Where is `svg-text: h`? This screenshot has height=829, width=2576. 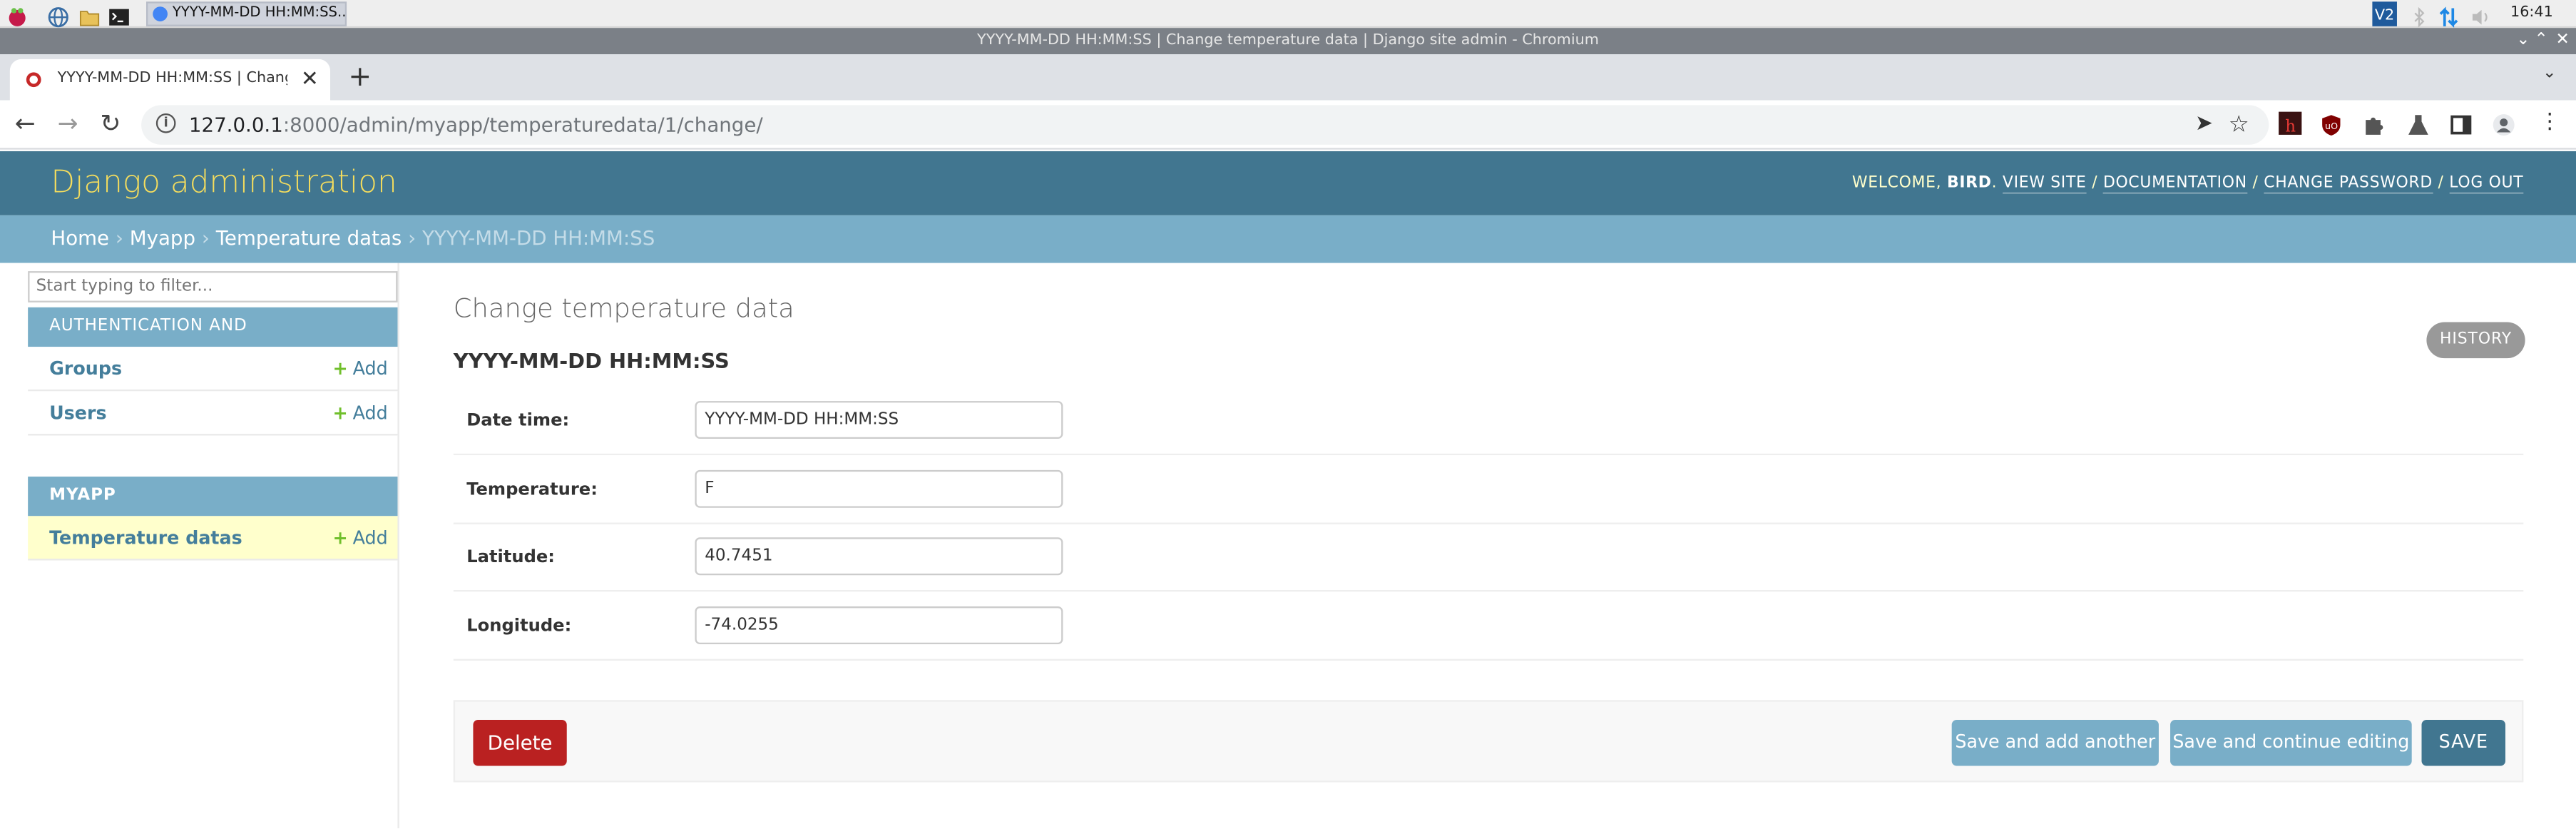
svg-text: h is located at coordinates (2290, 126).